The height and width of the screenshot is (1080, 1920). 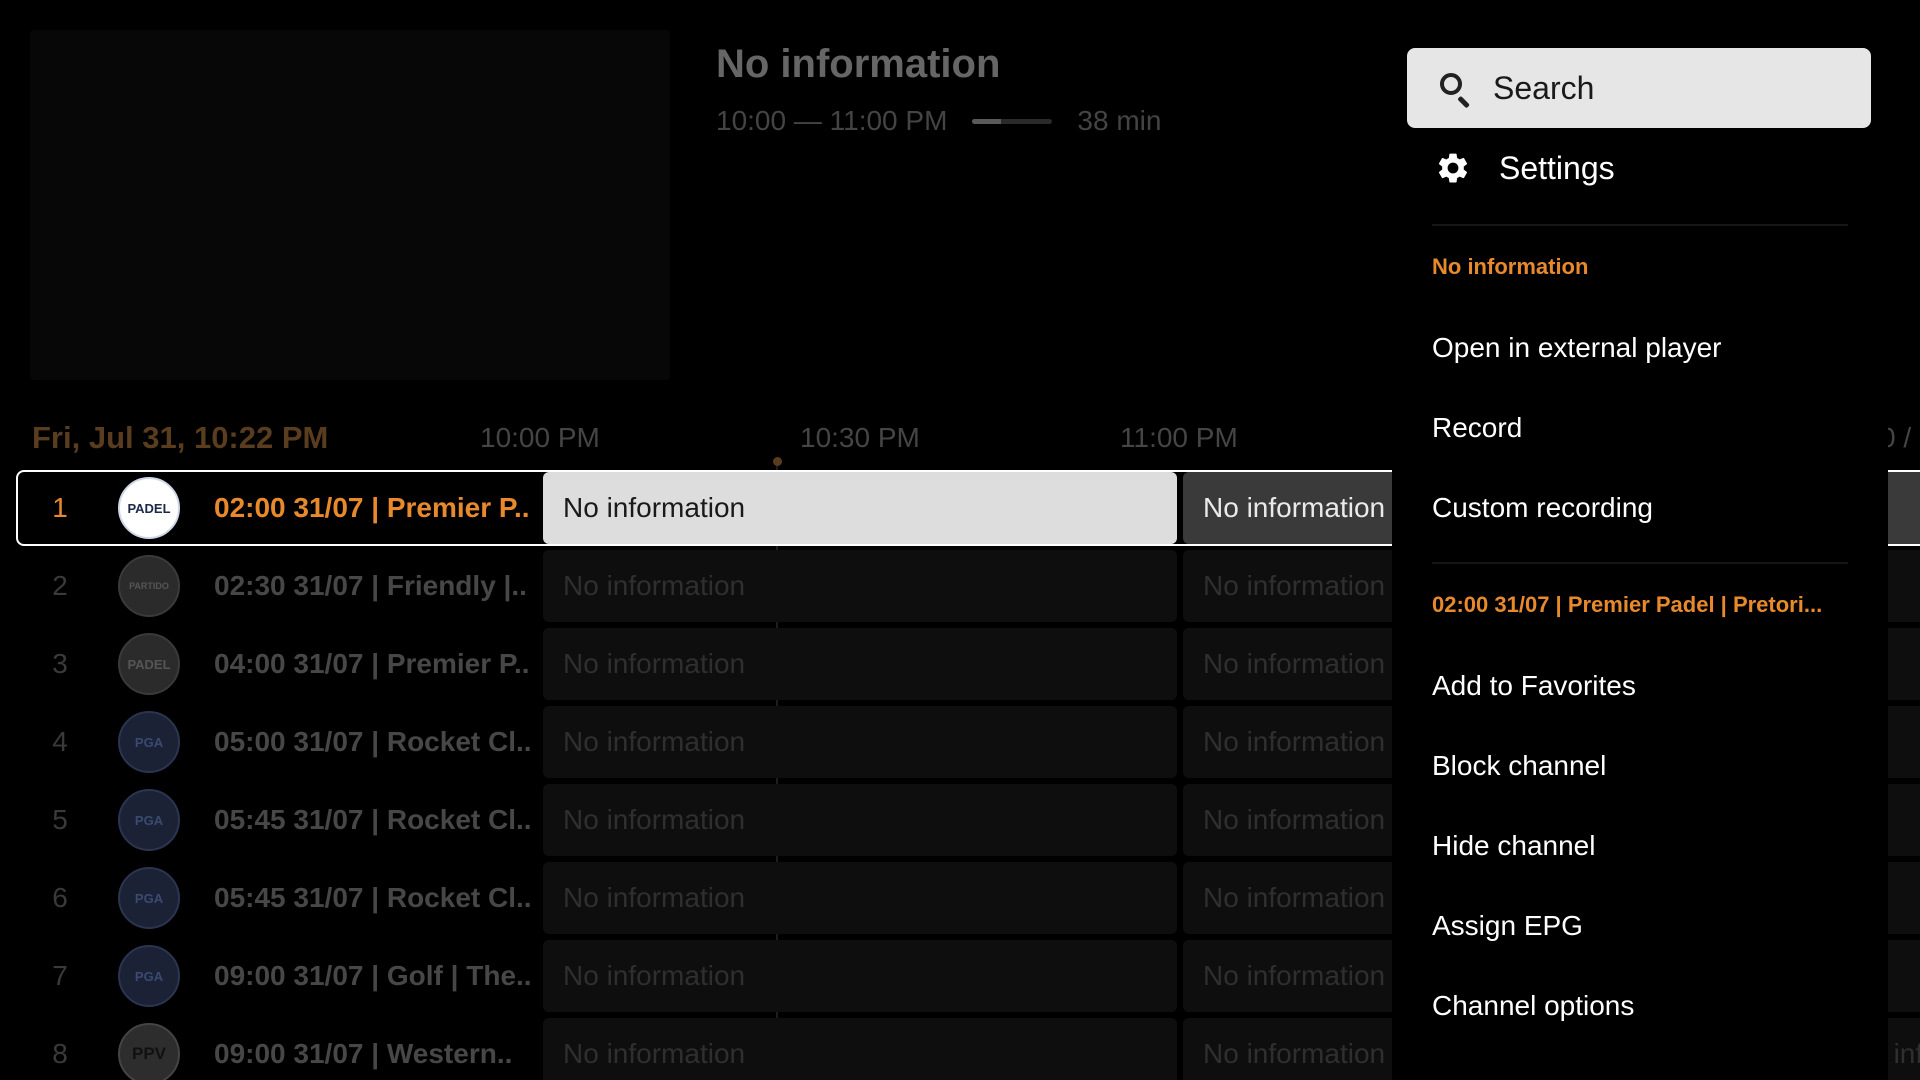 I want to click on channel-number: 7, so click(x=60, y=975).